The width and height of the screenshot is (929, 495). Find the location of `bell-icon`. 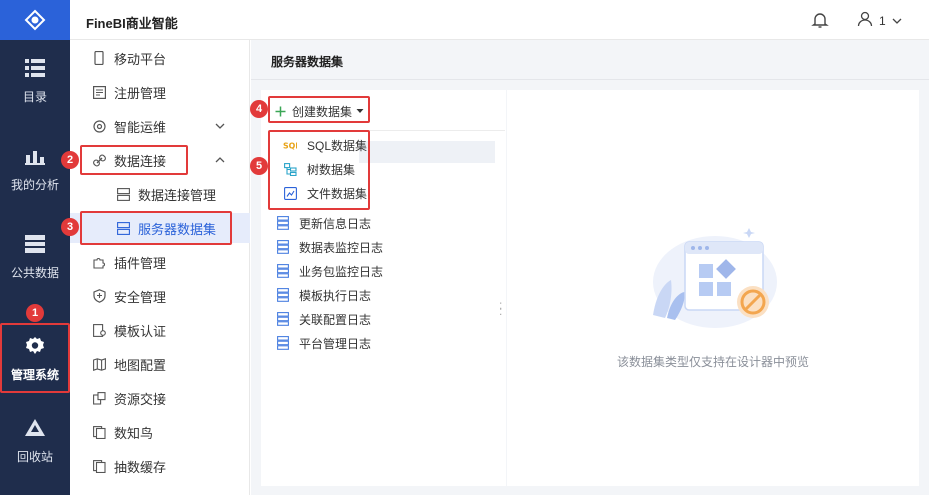

bell-icon is located at coordinates (820, 20).